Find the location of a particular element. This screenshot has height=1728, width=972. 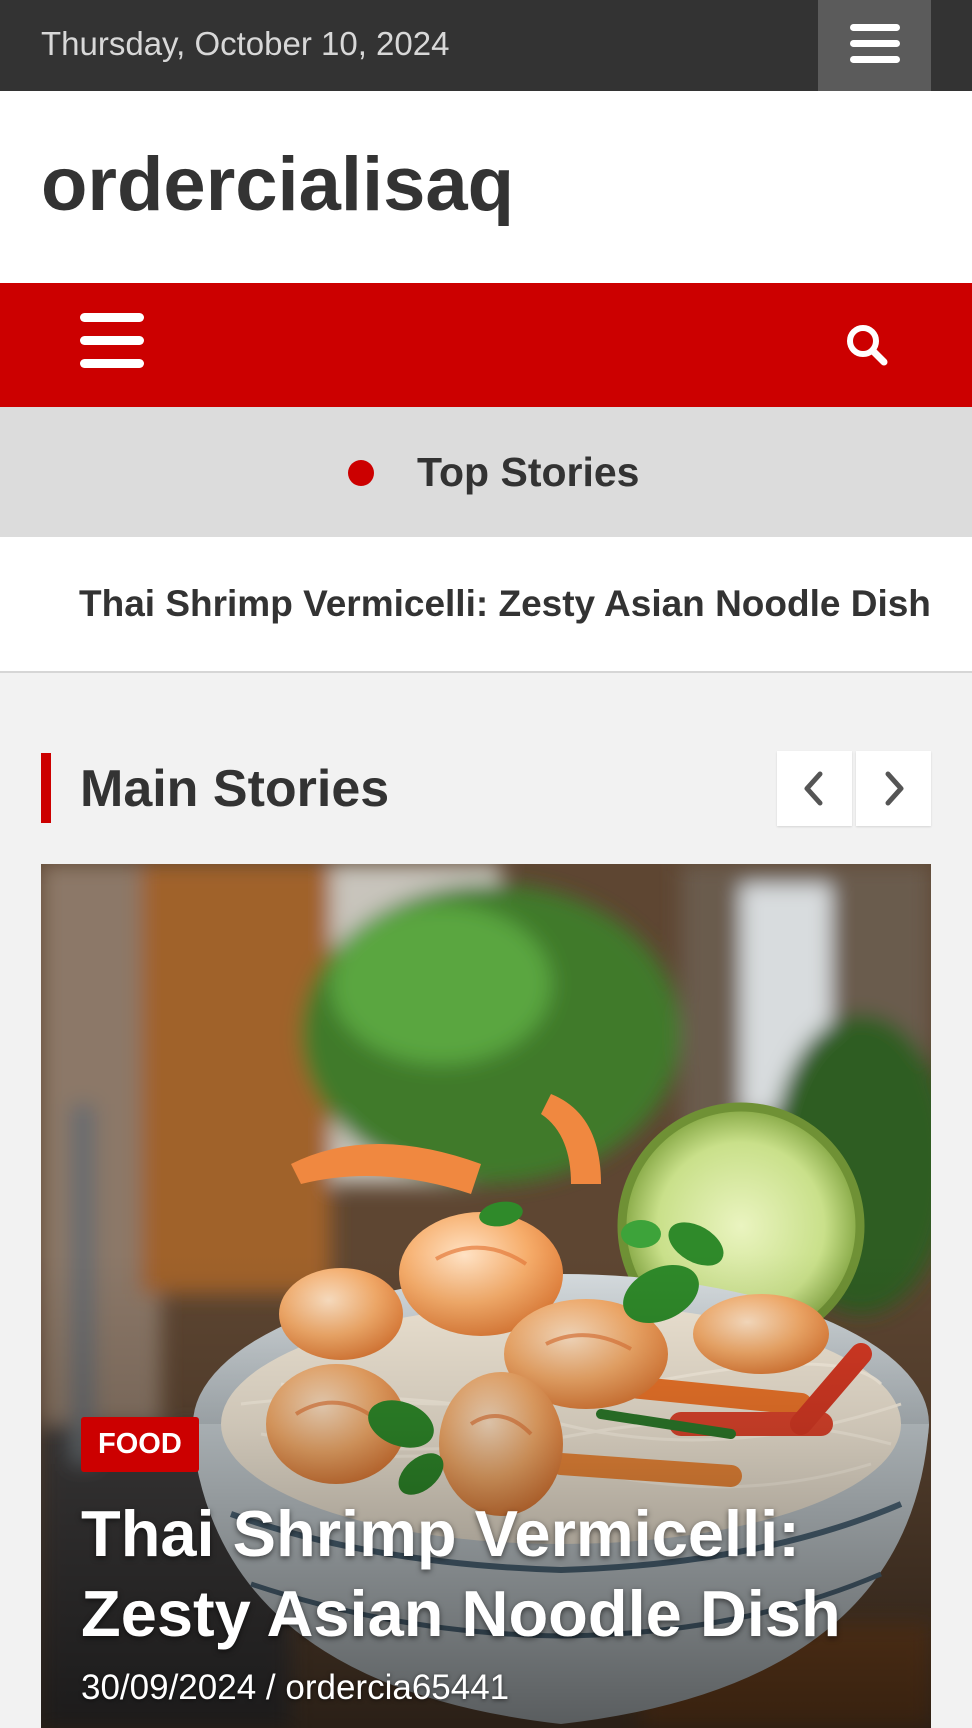

top-stories-title: Top Stories is located at coordinates (528, 472).